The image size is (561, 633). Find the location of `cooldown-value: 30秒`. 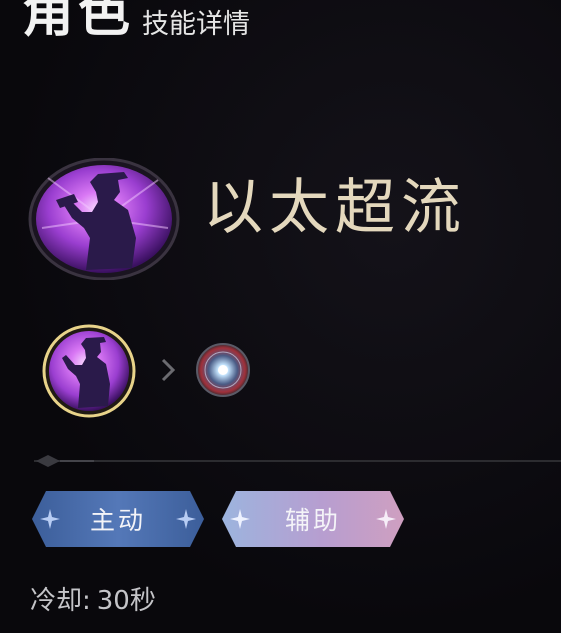

cooldown-value: 30秒 is located at coordinates (126, 601).